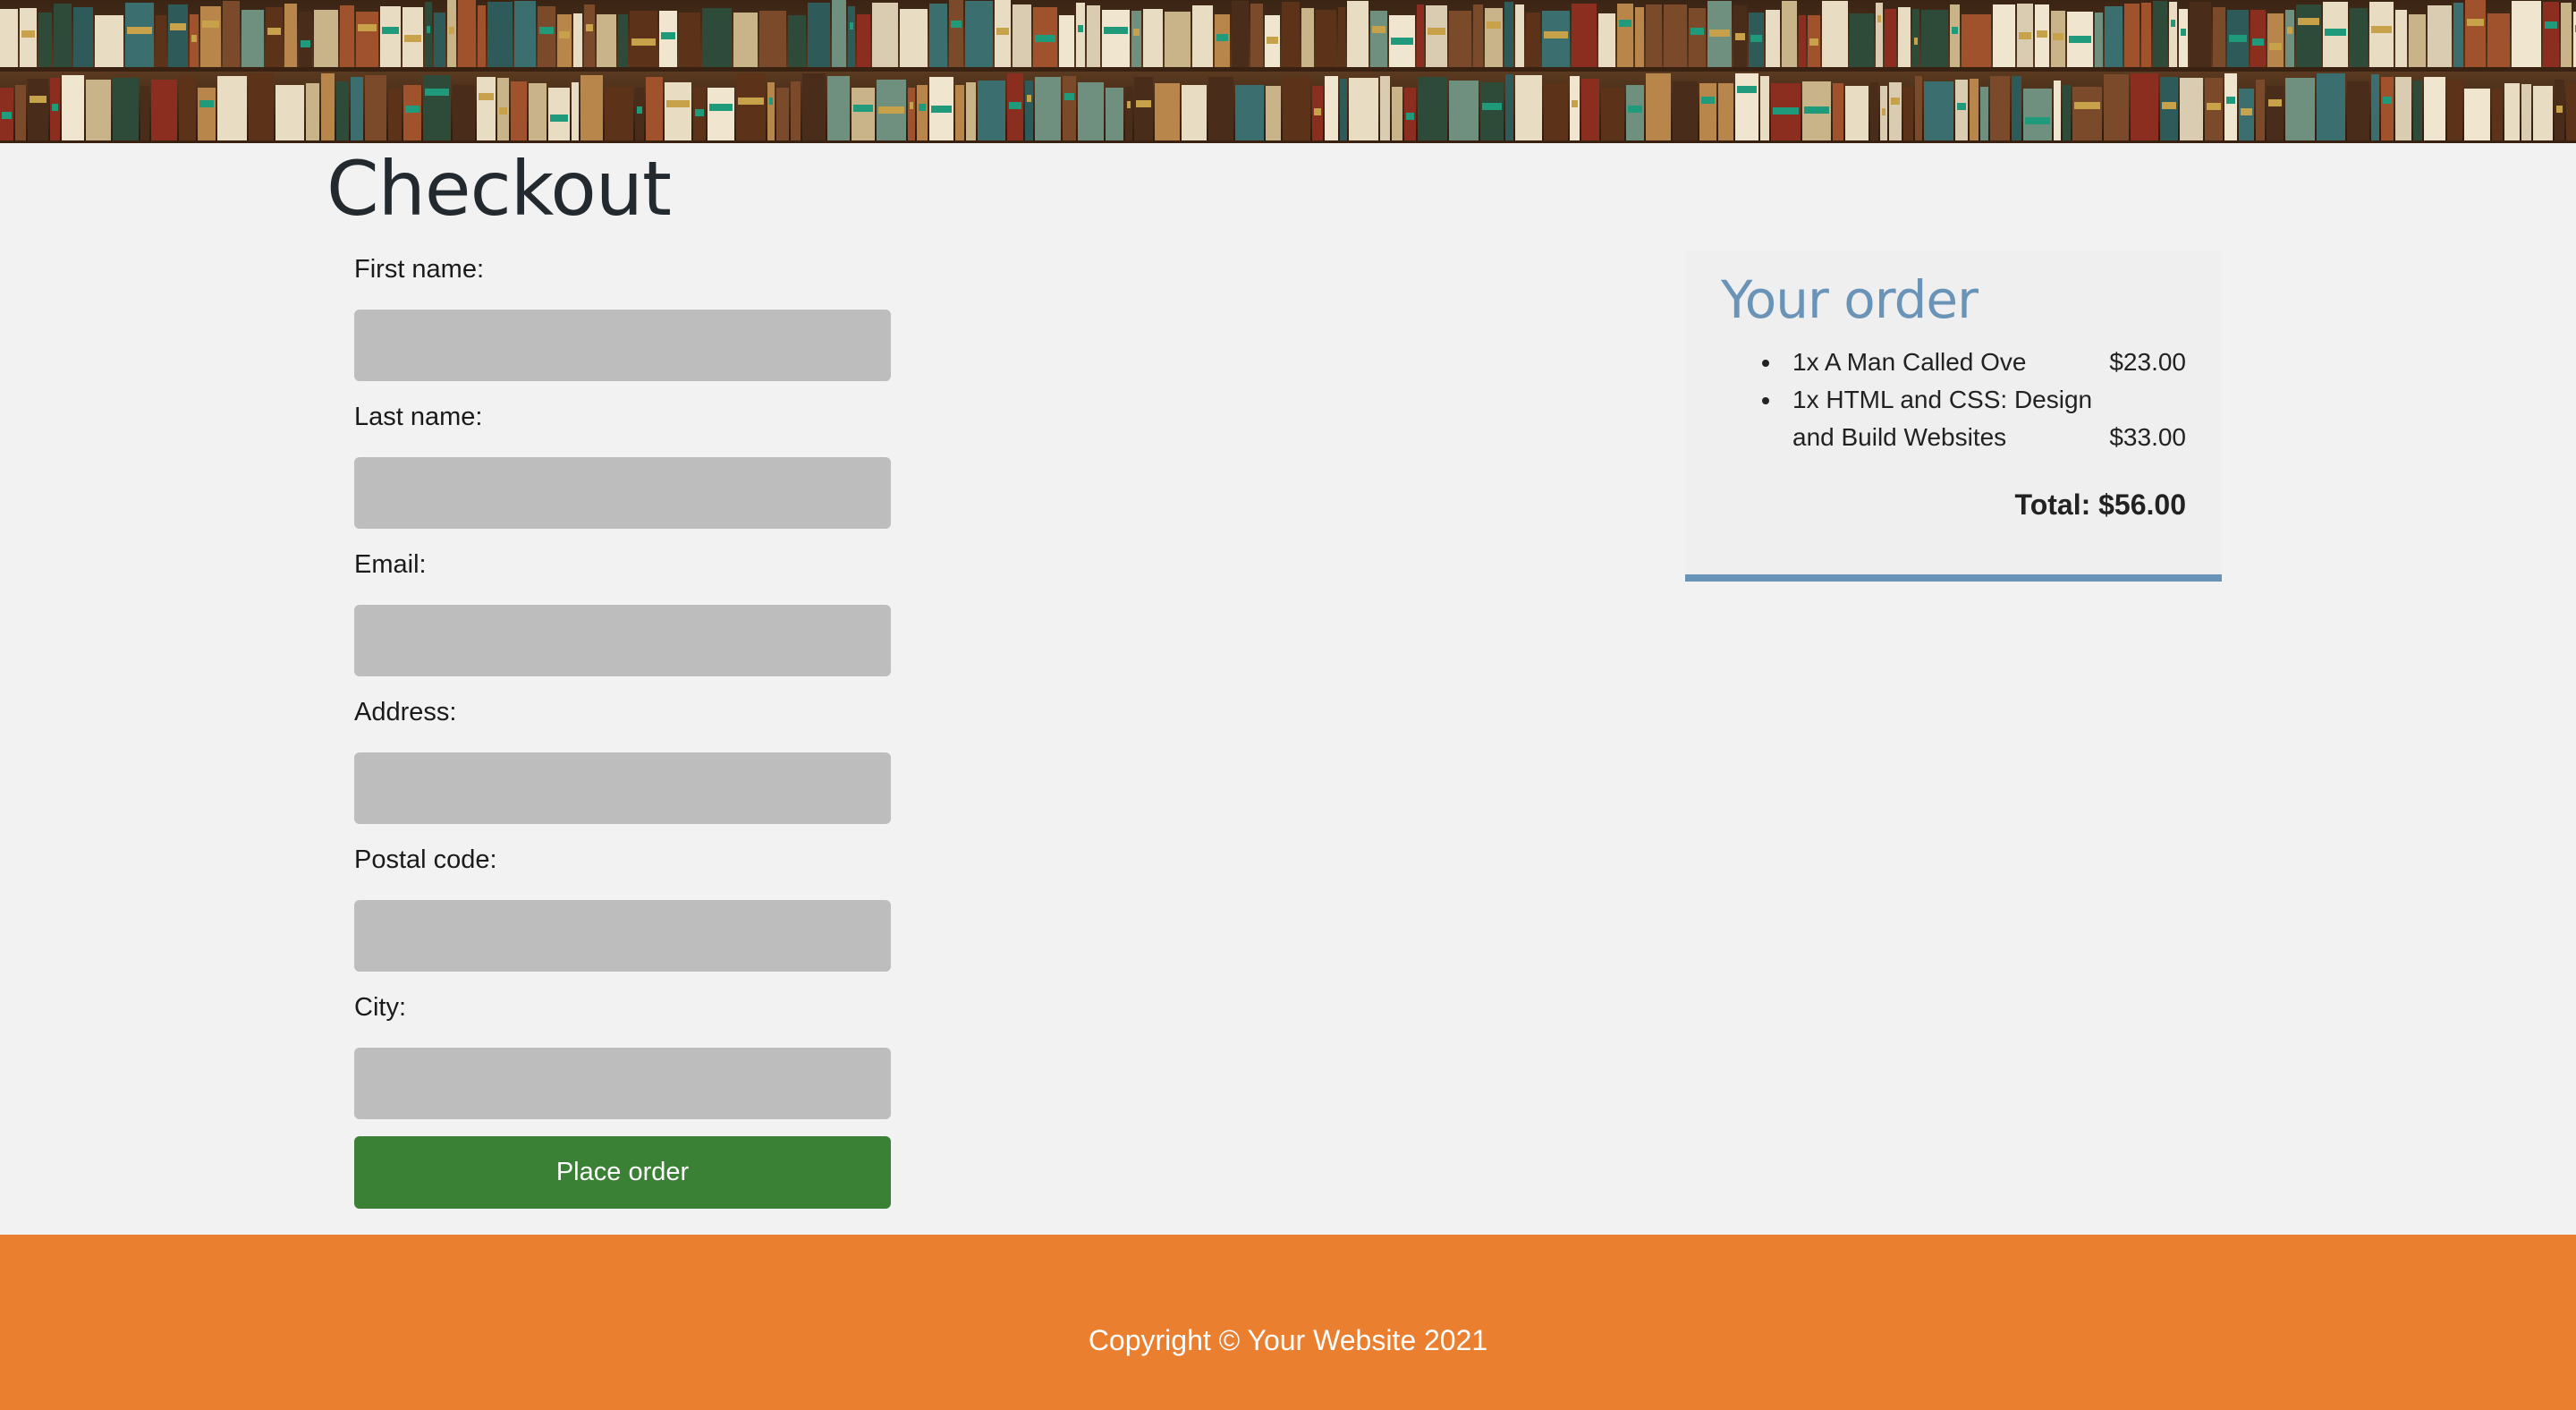 The width and height of the screenshot is (2576, 1410). What do you see at coordinates (2147, 362) in the screenshot?
I see `order-item-price: $23.00` at bounding box center [2147, 362].